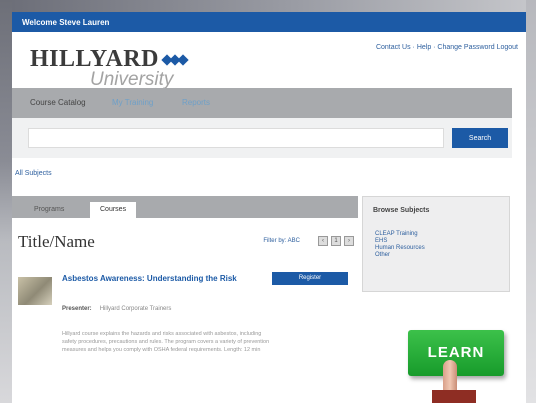 The image size is (536, 403). What do you see at coordinates (310, 278) in the screenshot?
I see `register-button: Register` at bounding box center [310, 278].